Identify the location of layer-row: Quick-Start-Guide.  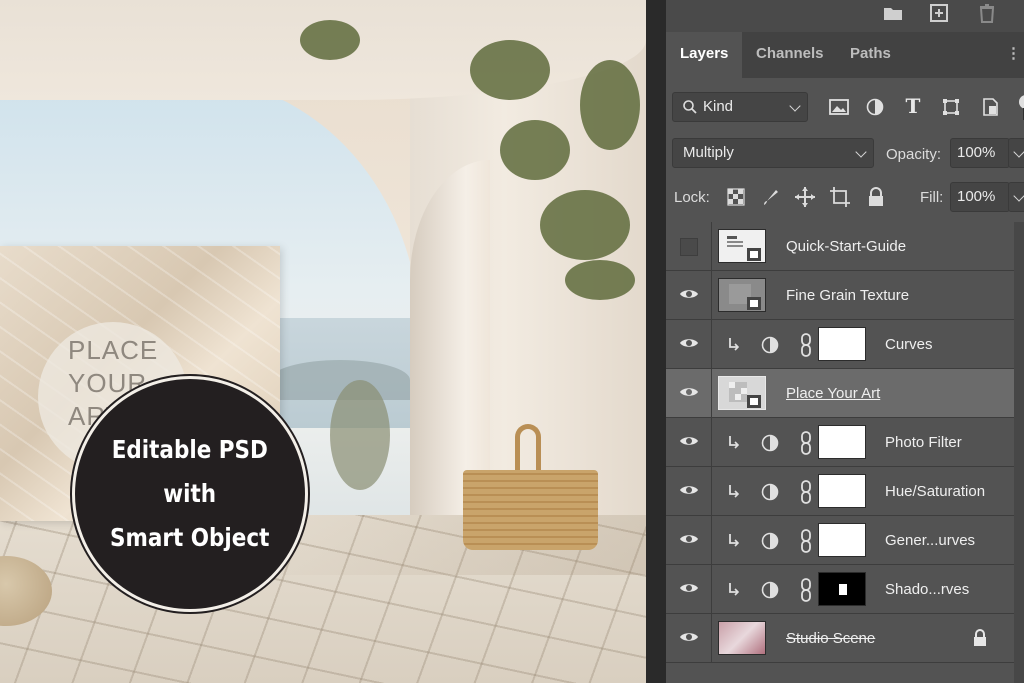
(840, 246).